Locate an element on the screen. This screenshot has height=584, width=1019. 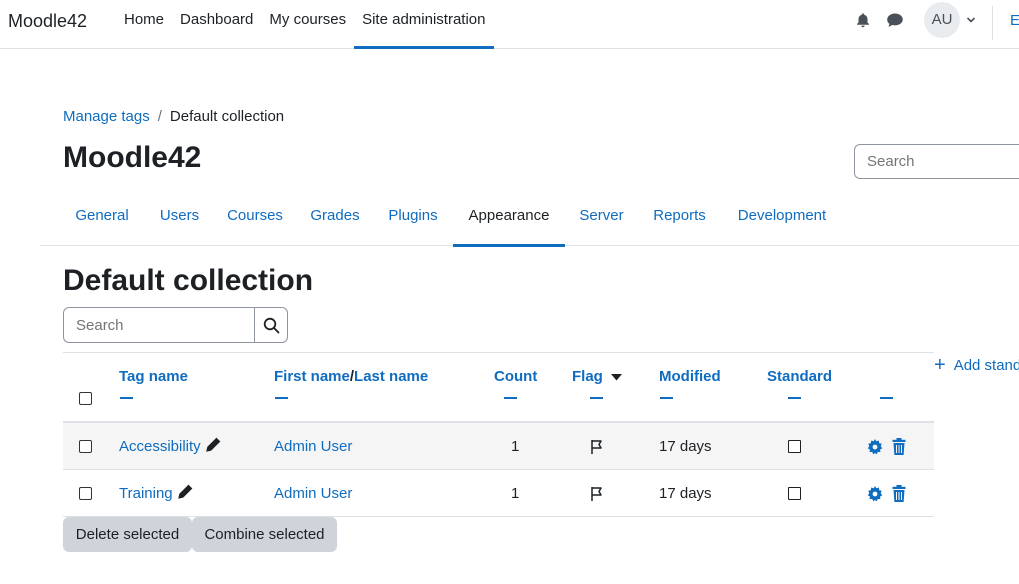
header-flag-label: Flag is located at coordinates (587, 376).